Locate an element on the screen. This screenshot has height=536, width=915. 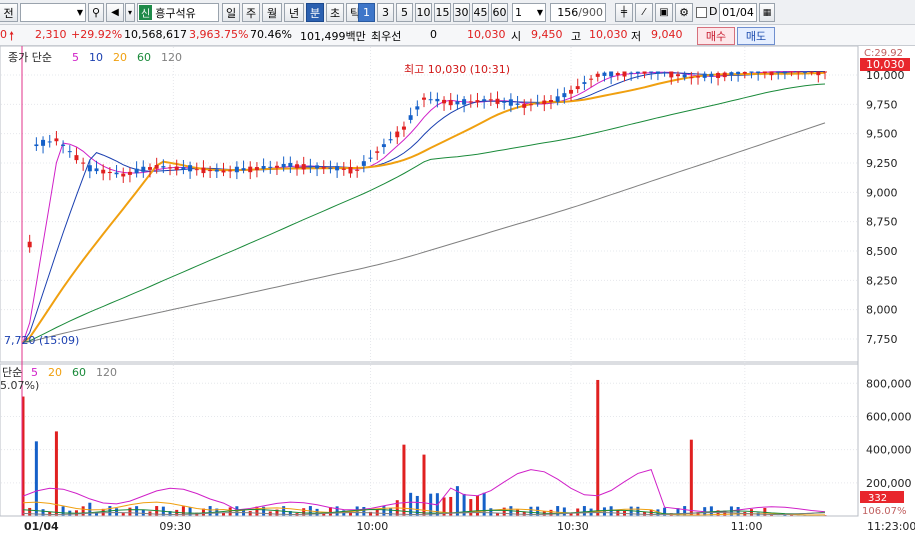
period-button-label: 월 is located at coordinates (272, 13).